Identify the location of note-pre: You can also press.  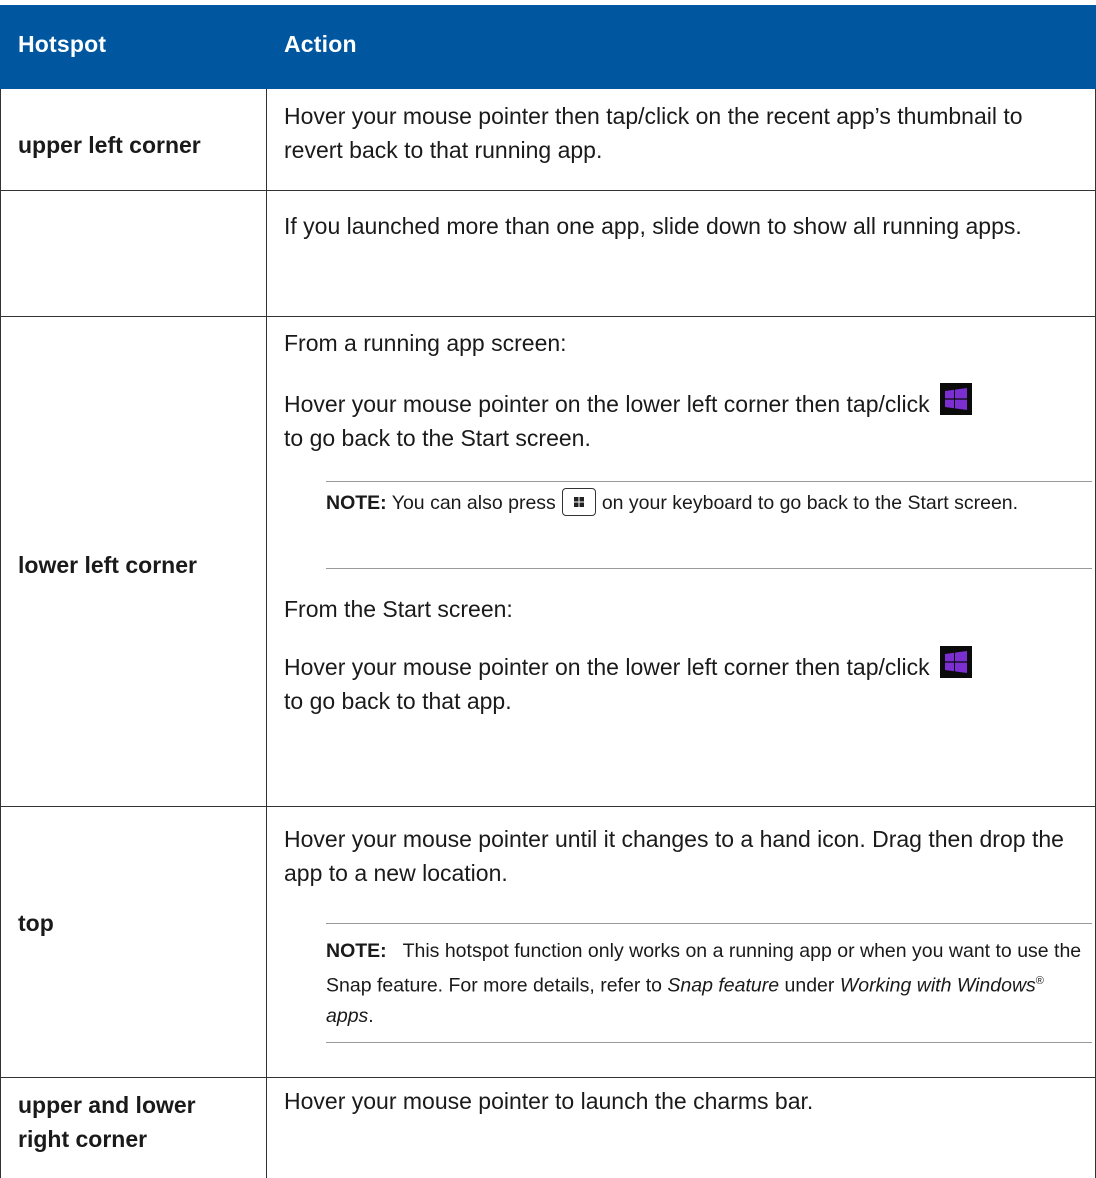
(473, 503).